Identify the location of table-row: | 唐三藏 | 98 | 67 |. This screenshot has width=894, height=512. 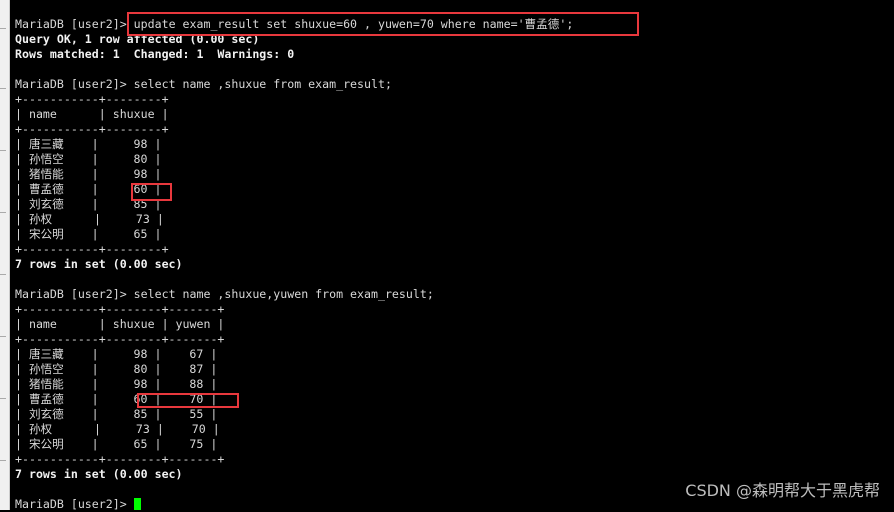
(116, 354).